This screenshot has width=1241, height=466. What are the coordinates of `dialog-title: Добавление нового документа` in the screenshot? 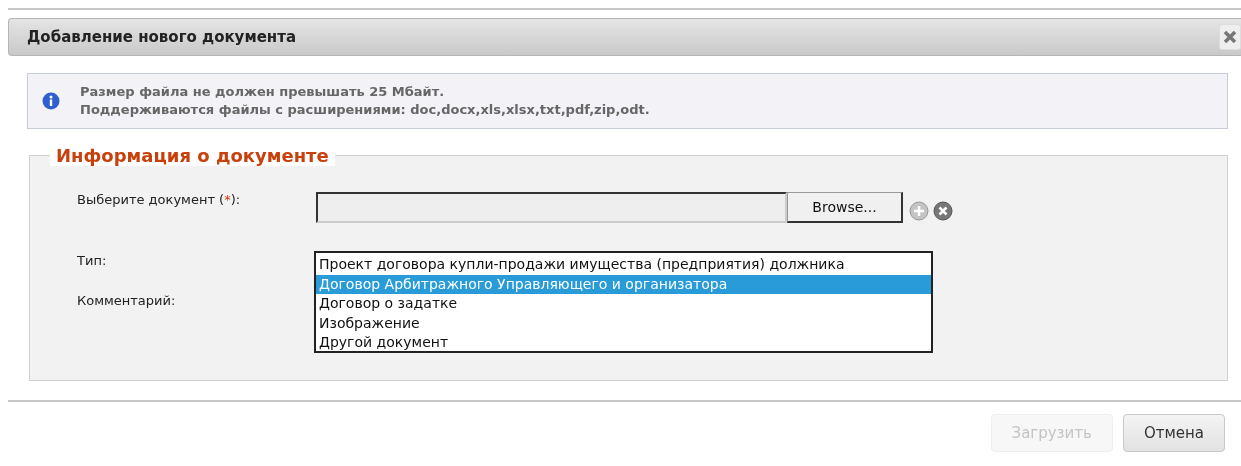 It's located at (161, 37).